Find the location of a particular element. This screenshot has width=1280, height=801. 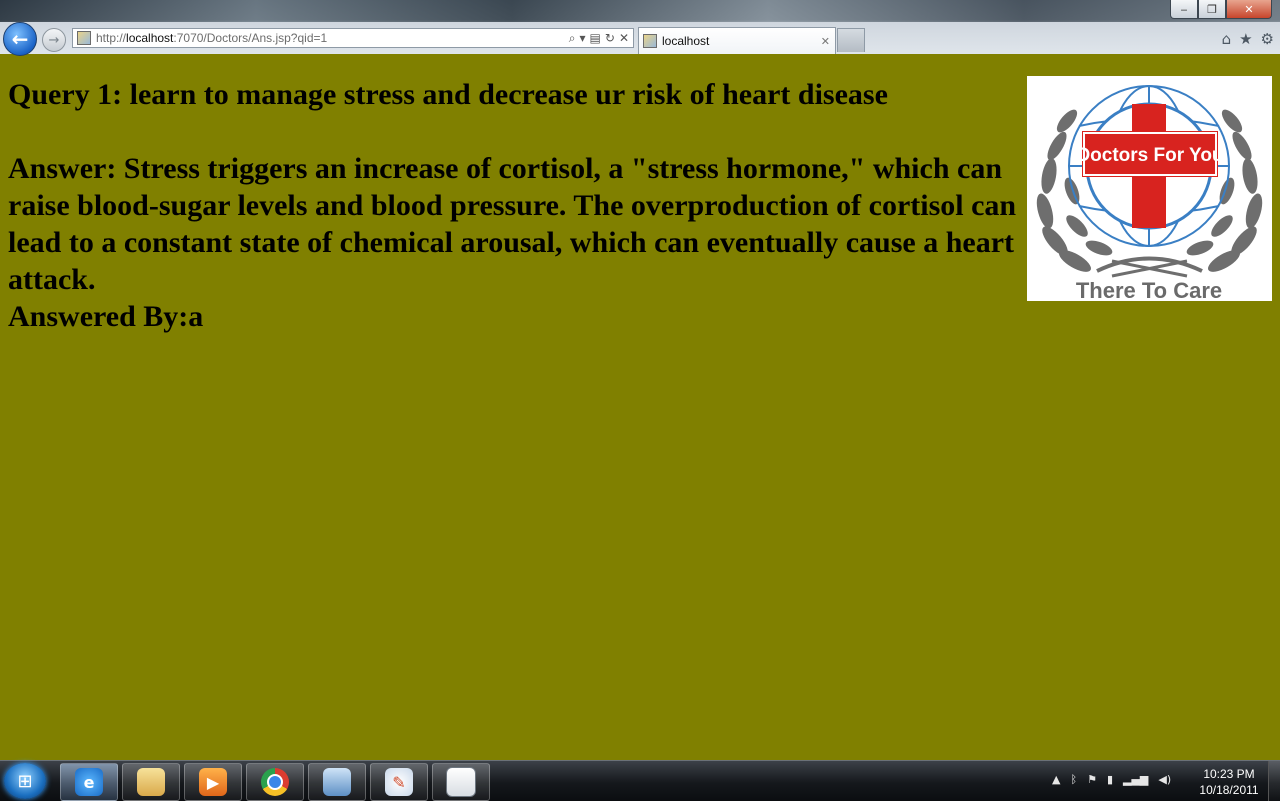

paint-icon: ✎ is located at coordinates (399, 782).